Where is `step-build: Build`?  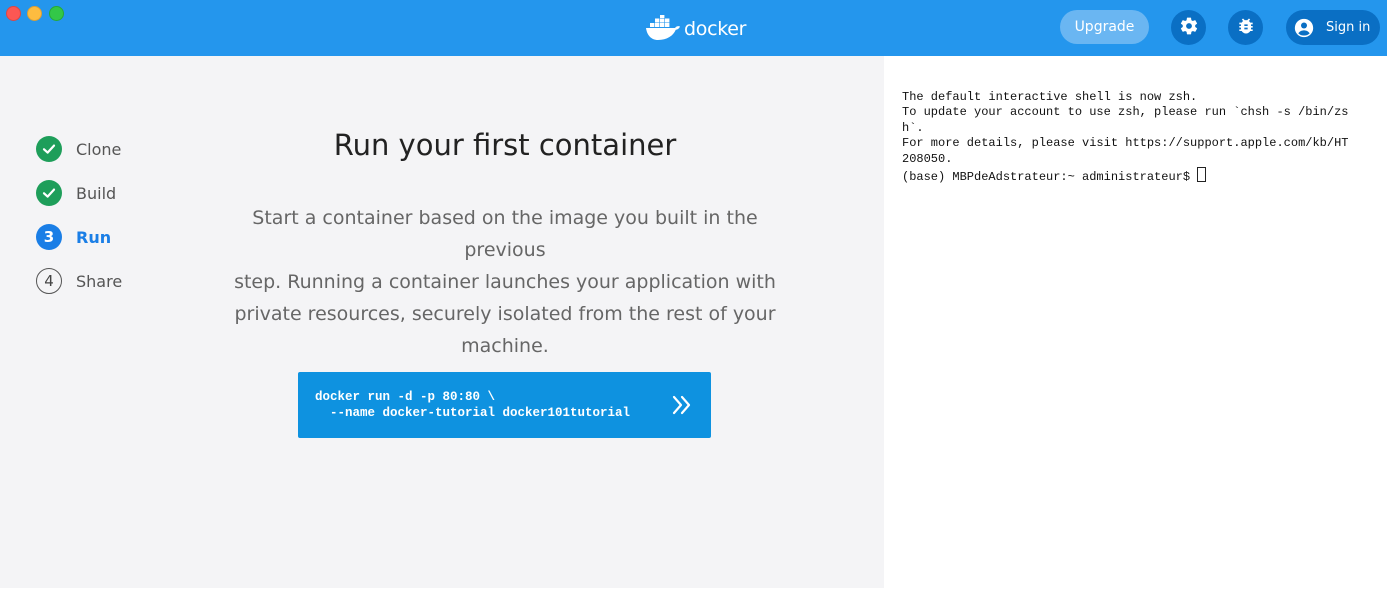
step-build: Build is located at coordinates (79, 193).